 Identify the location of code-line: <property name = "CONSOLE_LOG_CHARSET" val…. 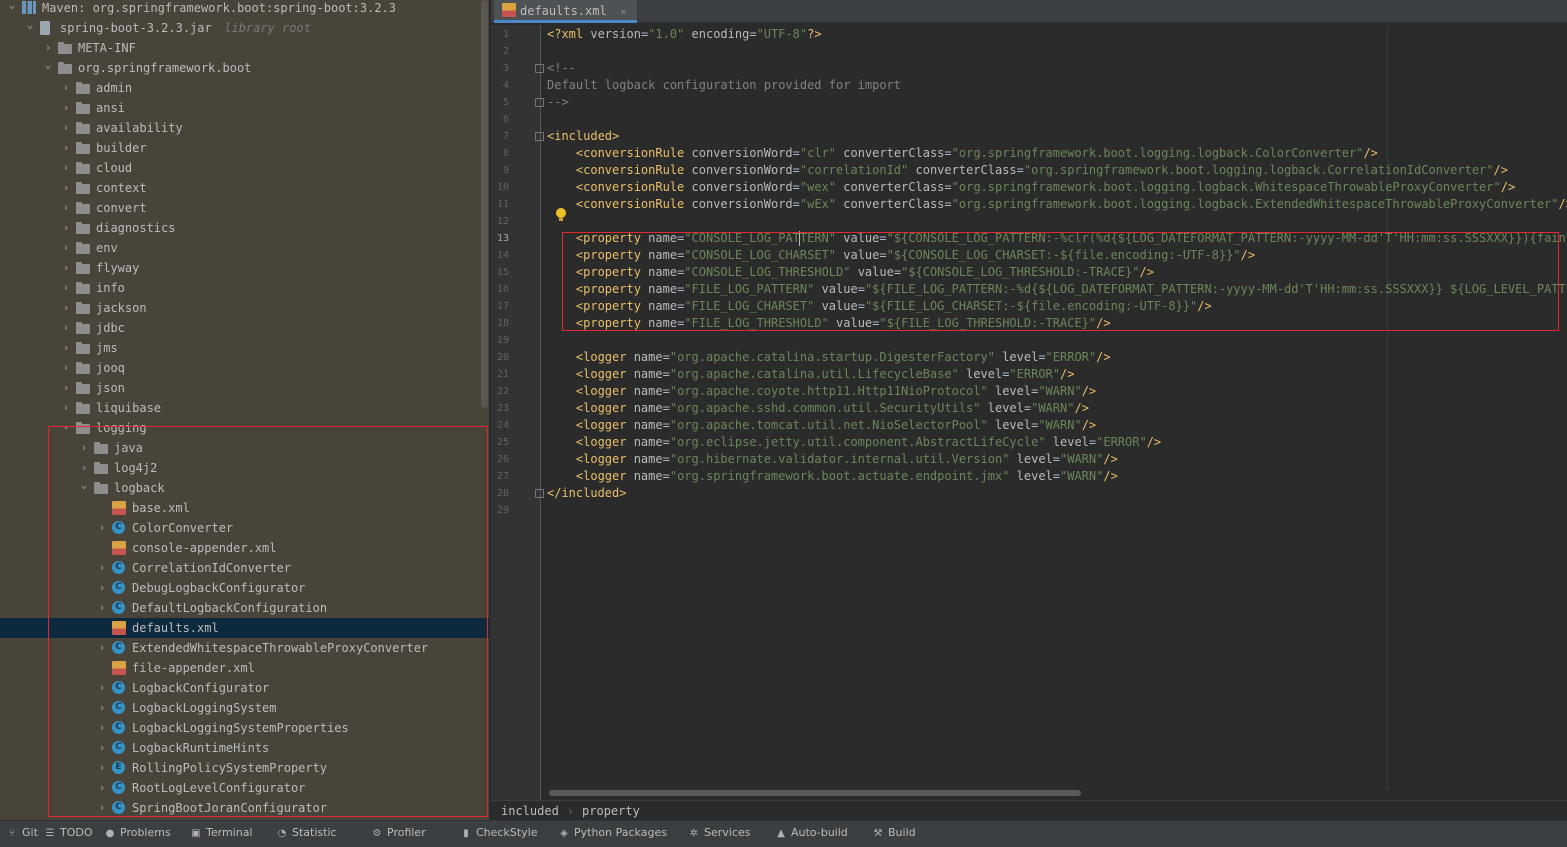
(901, 255).